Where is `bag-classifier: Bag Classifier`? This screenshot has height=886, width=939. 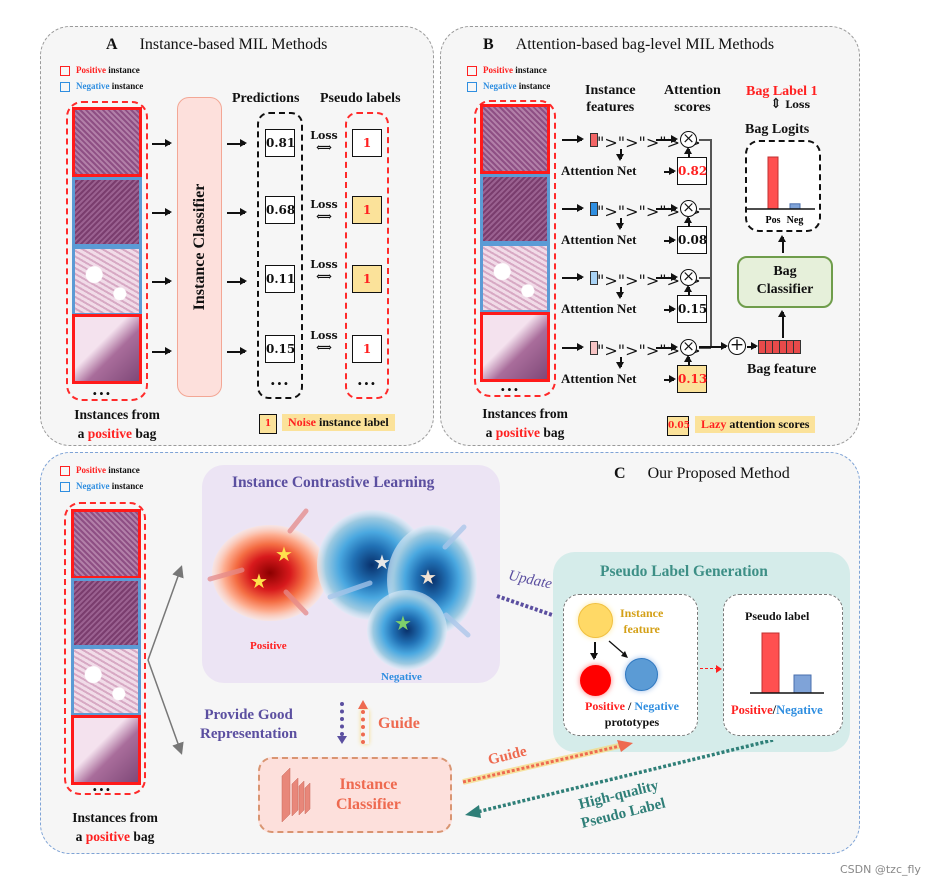
bag-classifier: Bag Classifier is located at coordinates (785, 282).